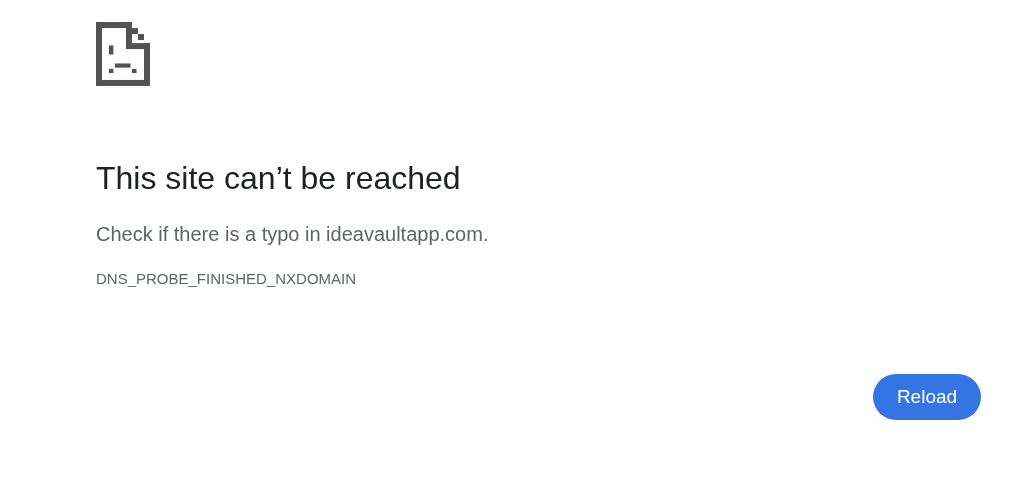  I want to click on sad-page-icon, so click(123, 54).